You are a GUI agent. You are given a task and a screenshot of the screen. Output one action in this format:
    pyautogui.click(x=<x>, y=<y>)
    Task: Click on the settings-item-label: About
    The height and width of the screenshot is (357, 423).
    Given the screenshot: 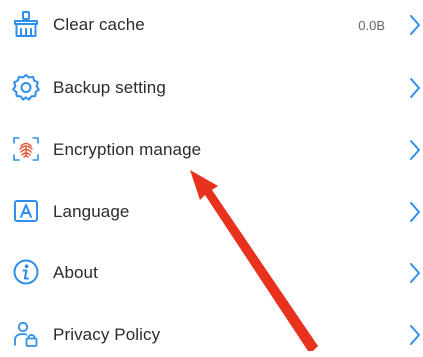 What is the action you would take?
    pyautogui.click(x=75, y=272)
    